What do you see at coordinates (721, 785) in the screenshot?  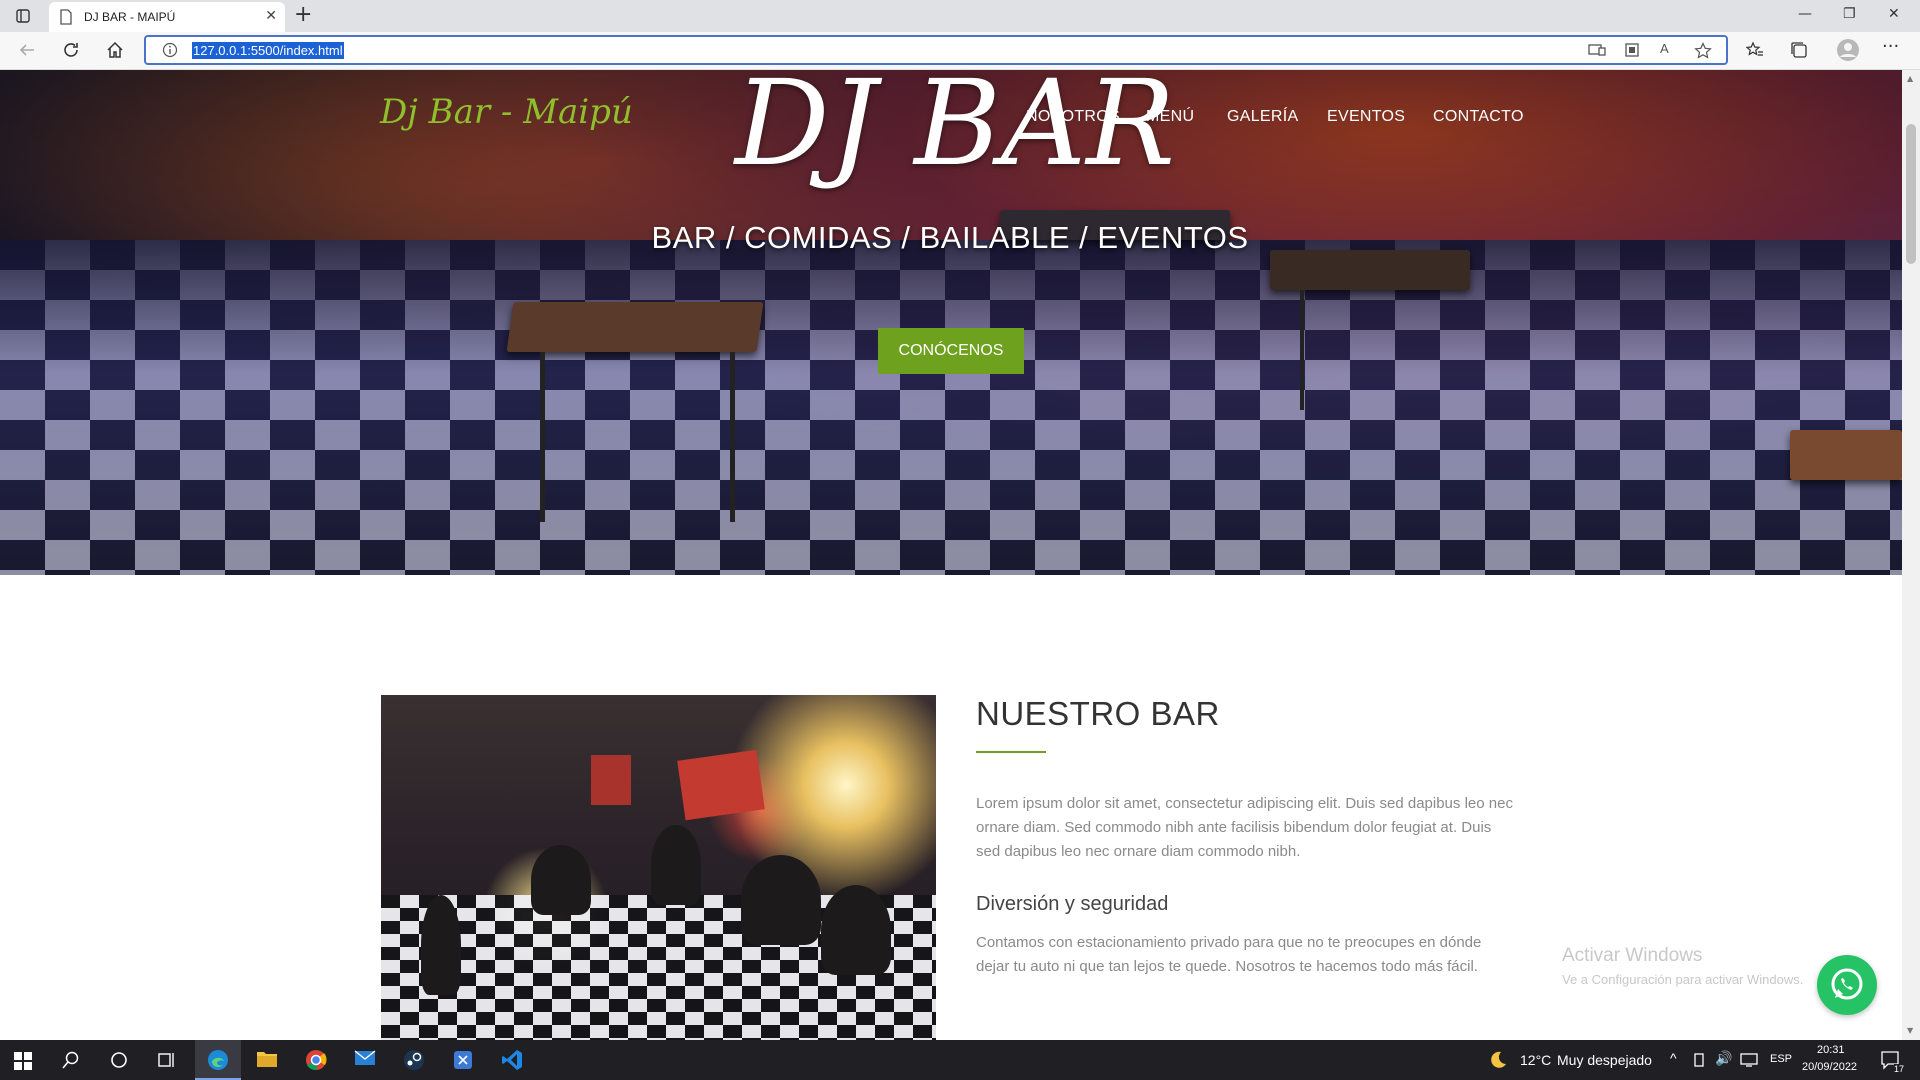 I see `cerveza-sign` at bounding box center [721, 785].